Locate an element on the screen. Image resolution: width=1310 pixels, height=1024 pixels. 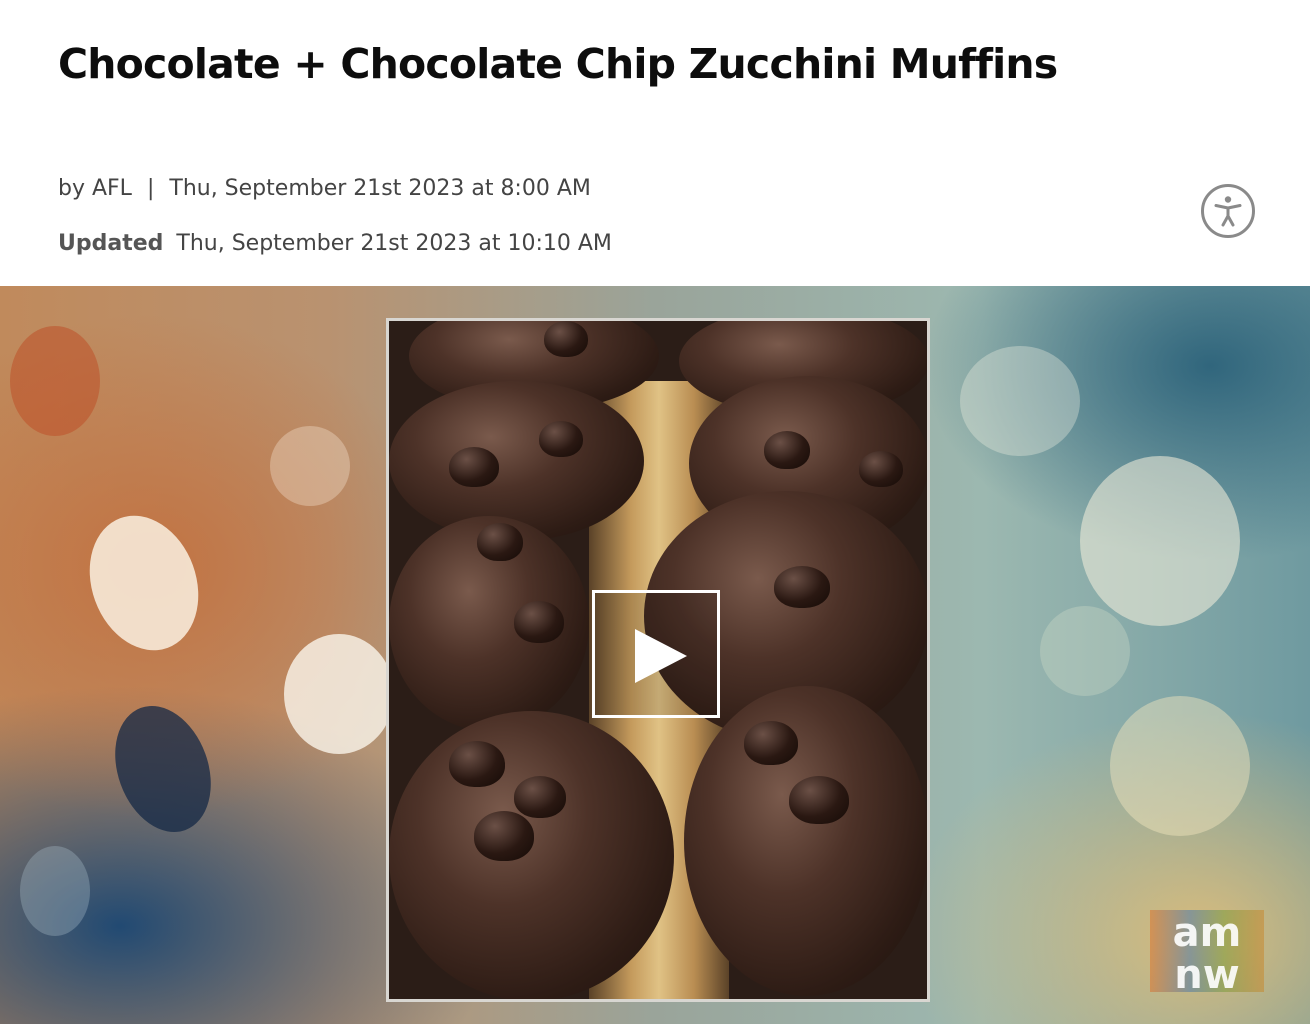
byline-date: Thu, September 21st 2023 at 8:00 AM is located at coordinates (380, 188).